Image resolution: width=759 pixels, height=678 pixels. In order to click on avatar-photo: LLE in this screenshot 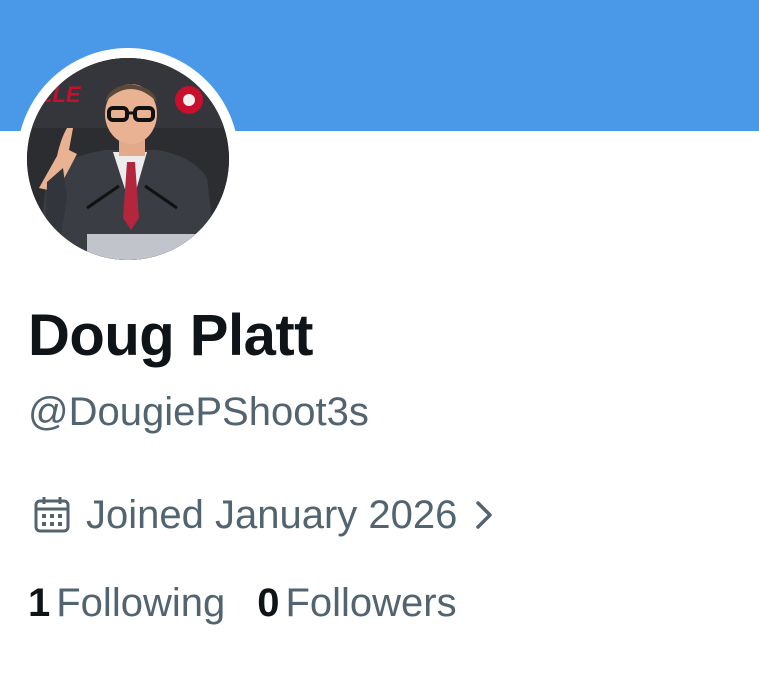, I will do `click(128, 159)`.